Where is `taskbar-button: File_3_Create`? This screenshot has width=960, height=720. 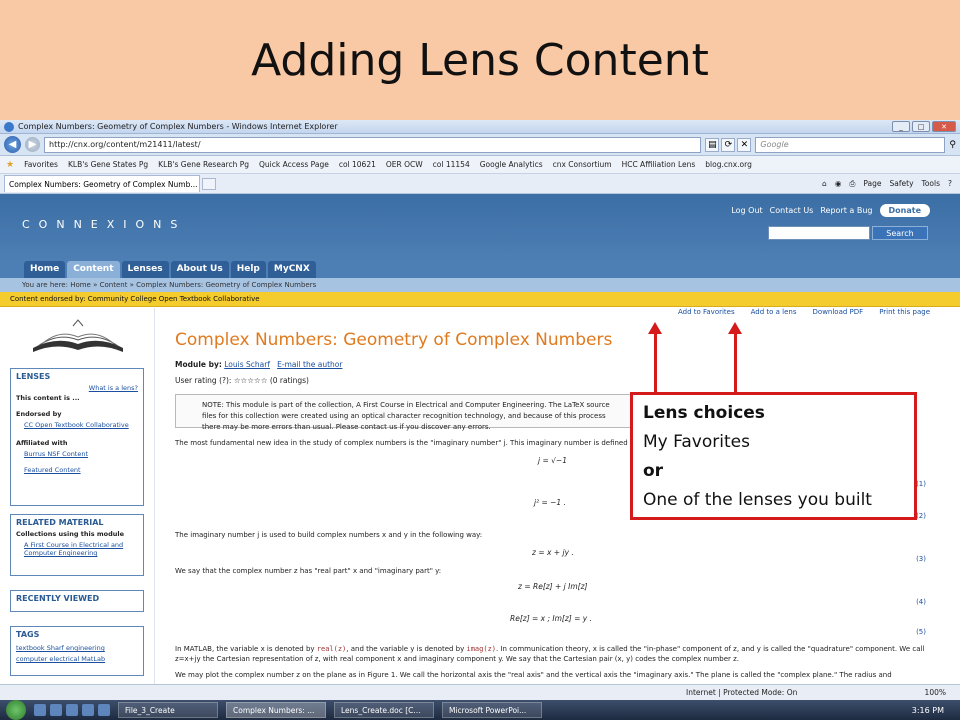 taskbar-button: File_3_Create is located at coordinates (168, 710).